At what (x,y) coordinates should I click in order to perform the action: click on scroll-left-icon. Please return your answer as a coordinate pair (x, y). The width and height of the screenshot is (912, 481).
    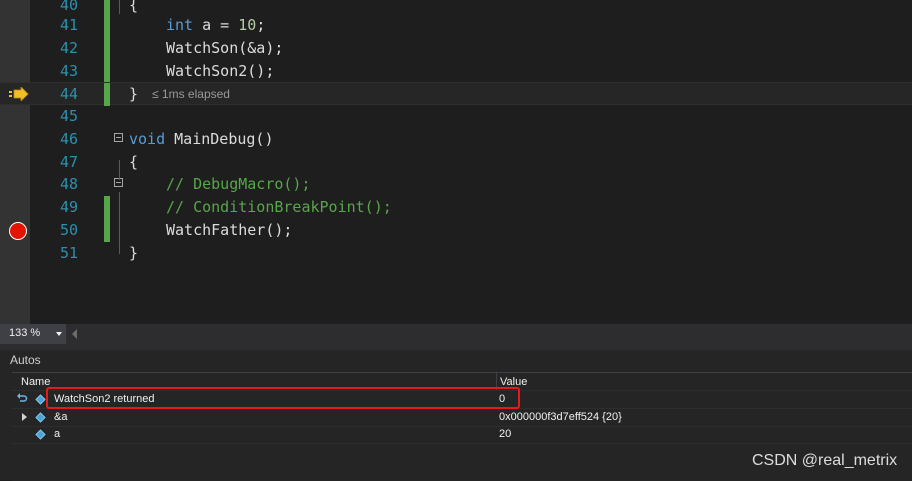
    Looking at the image, I should click on (74, 334).